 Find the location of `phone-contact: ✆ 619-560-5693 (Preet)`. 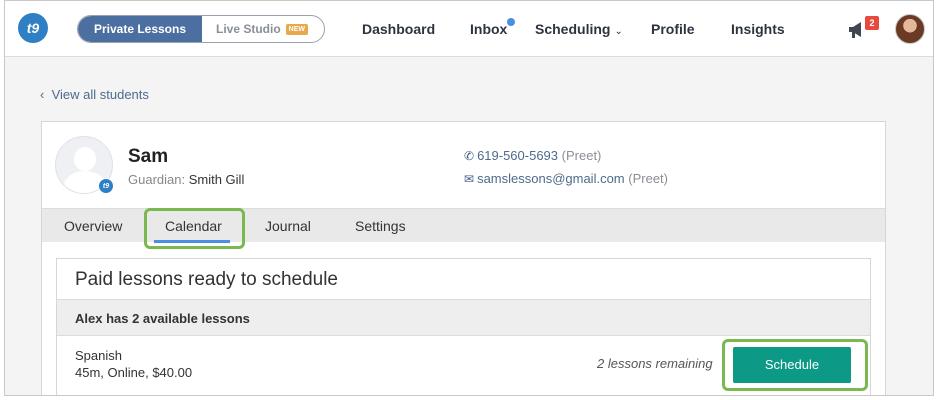

phone-contact: ✆ 619-560-5693 (Preet) is located at coordinates (532, 155).